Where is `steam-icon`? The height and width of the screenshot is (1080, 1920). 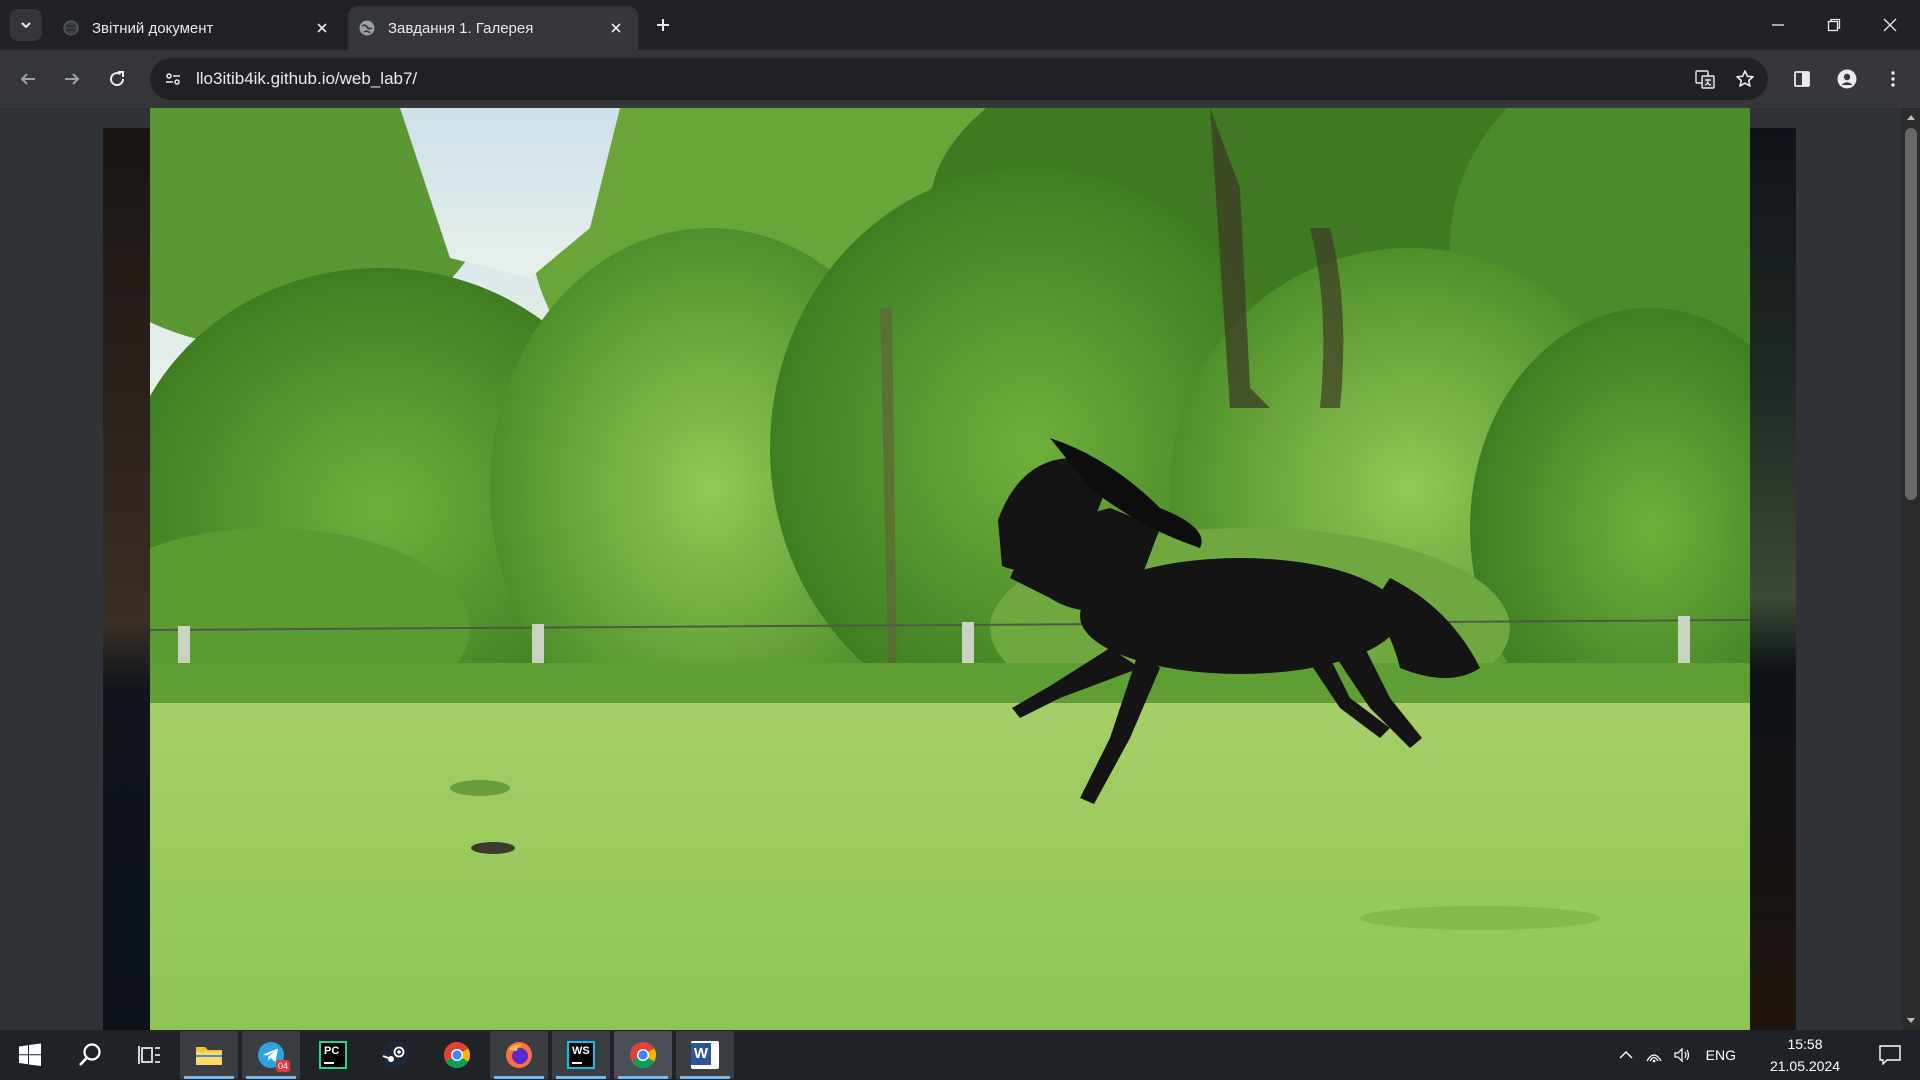 steam-icon is located at coordinates (395, 1055).